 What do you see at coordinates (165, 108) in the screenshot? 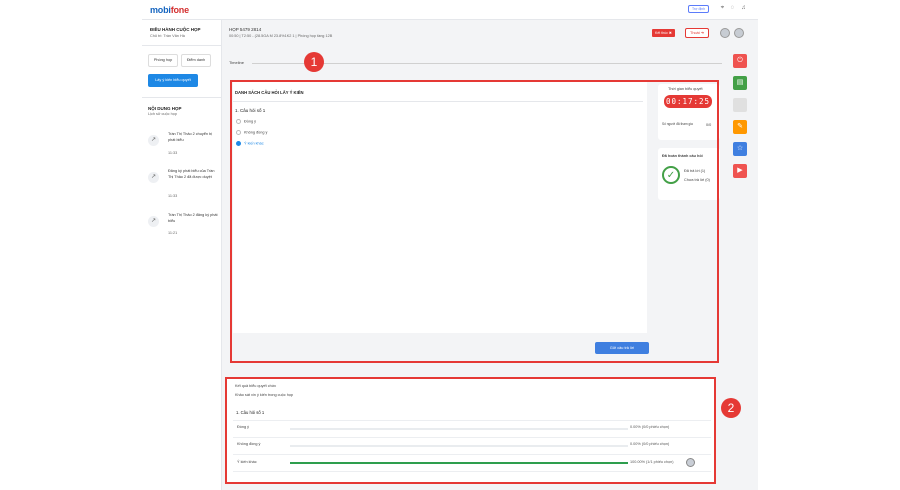
I see `meeting-content-title: NỘI DUNG HỌP` at bounding box center [165, 108].